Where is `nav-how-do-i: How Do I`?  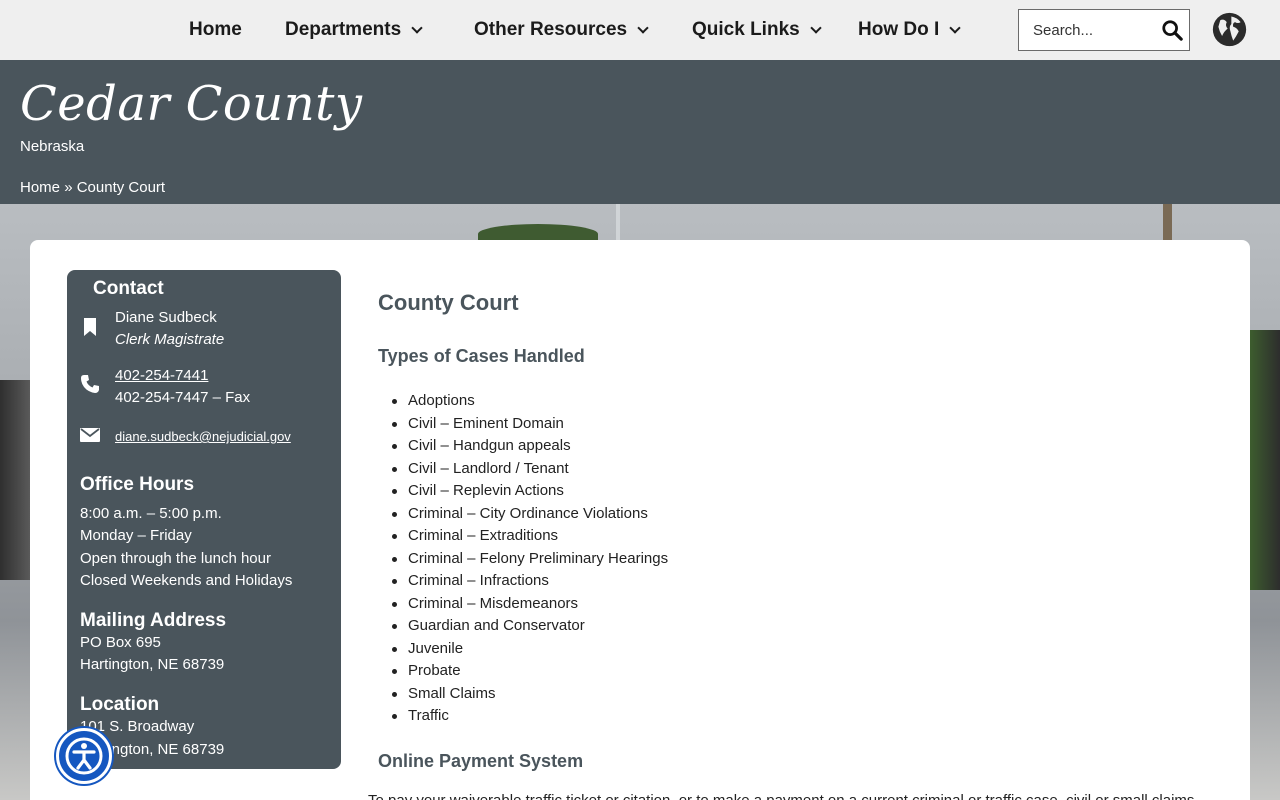
nav-how-do-i: How Do I is located at coordinates (909, 30).